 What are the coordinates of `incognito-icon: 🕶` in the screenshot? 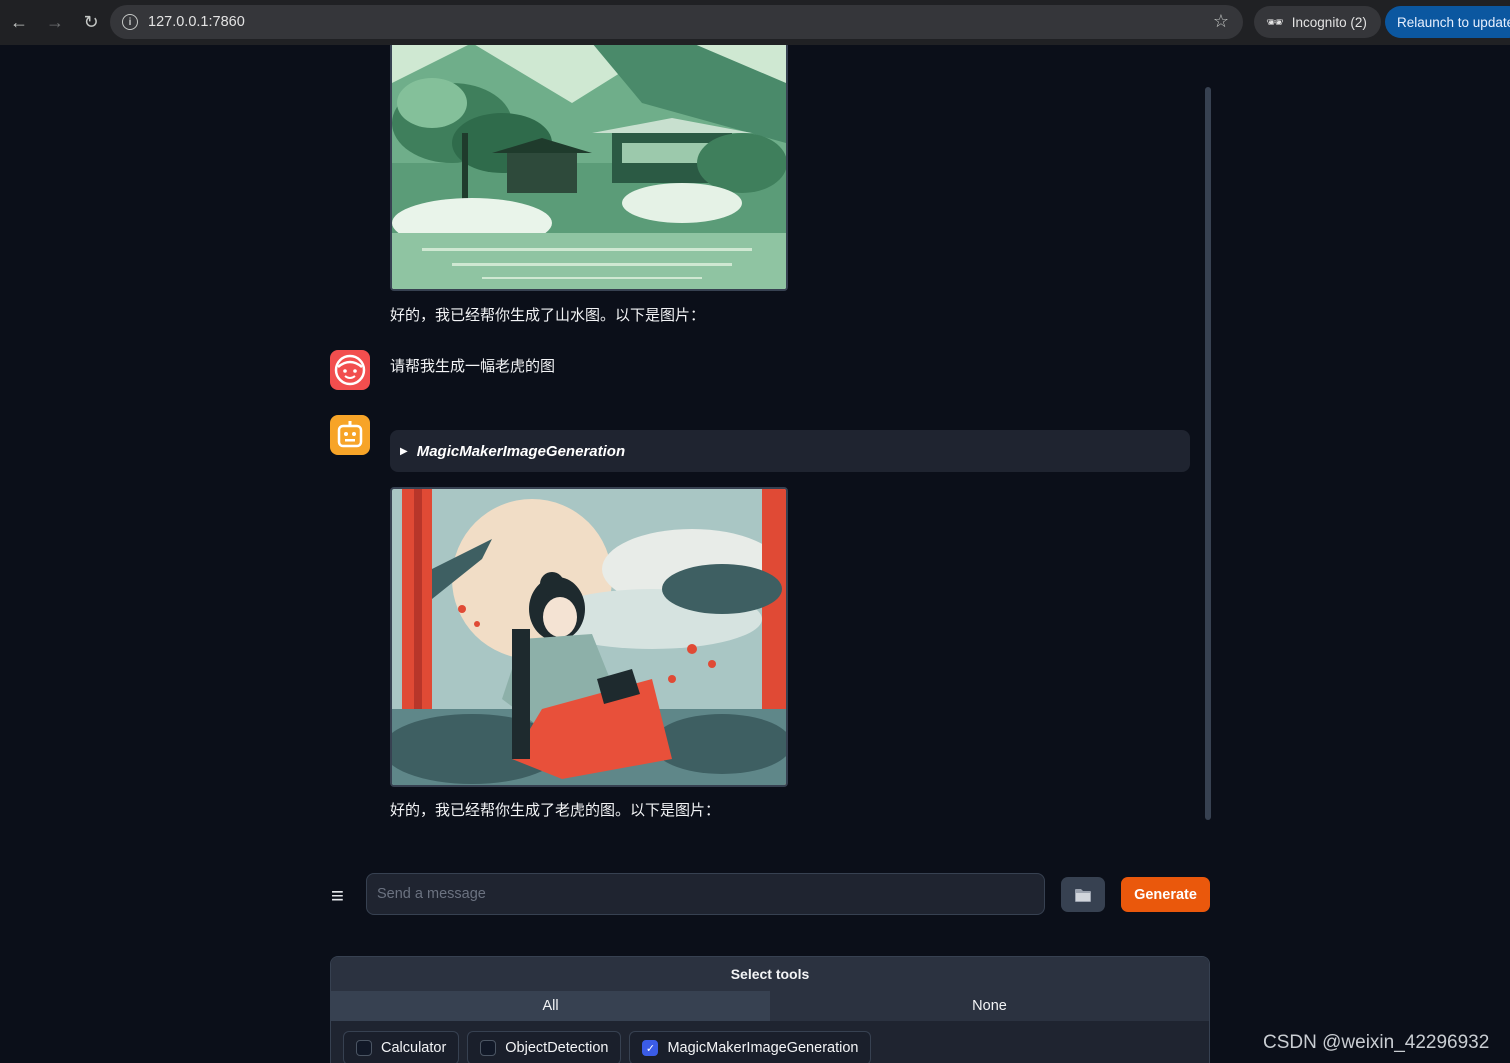 It's located at (1275, 21).